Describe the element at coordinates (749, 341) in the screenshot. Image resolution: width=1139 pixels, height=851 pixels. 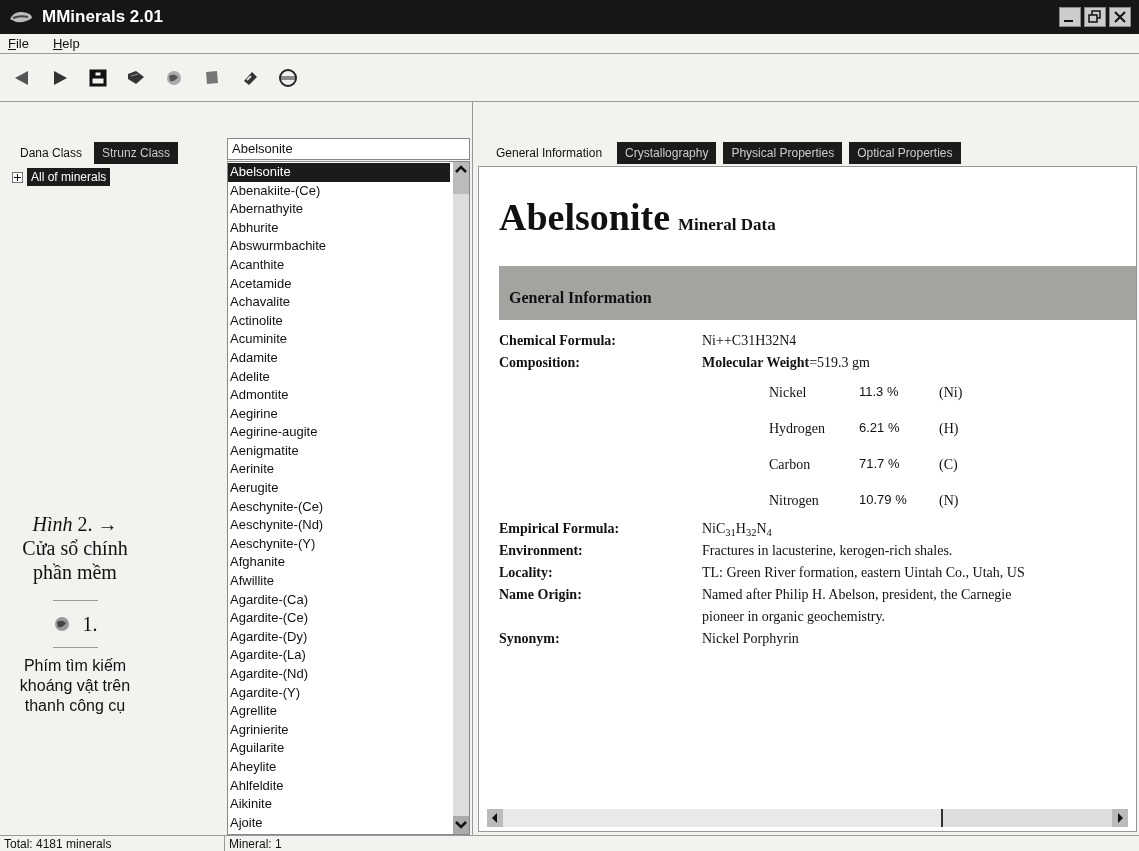
I see `field-value: Ni++C31H32N4` at that location.